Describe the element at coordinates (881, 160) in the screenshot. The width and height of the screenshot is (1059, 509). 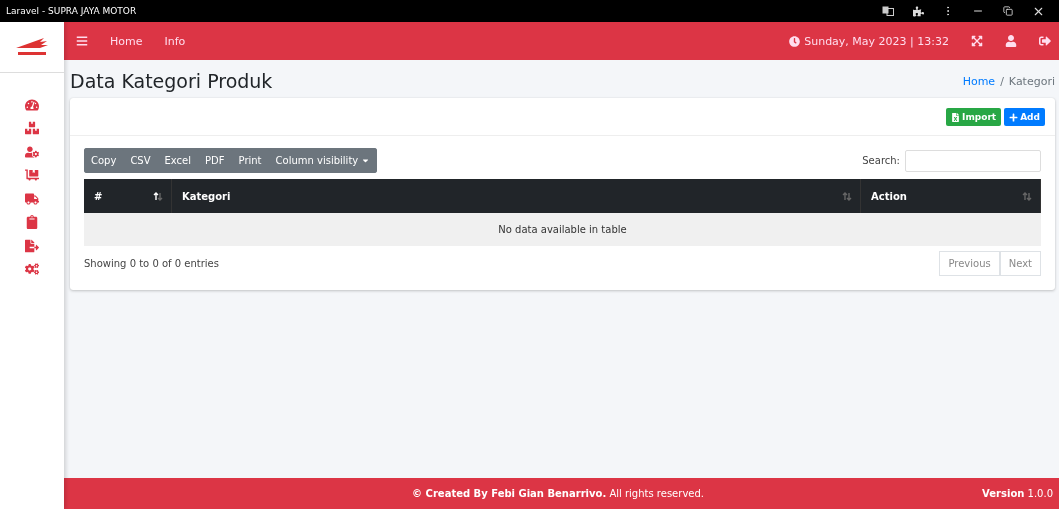
I see `search-label: Search:` at that location.